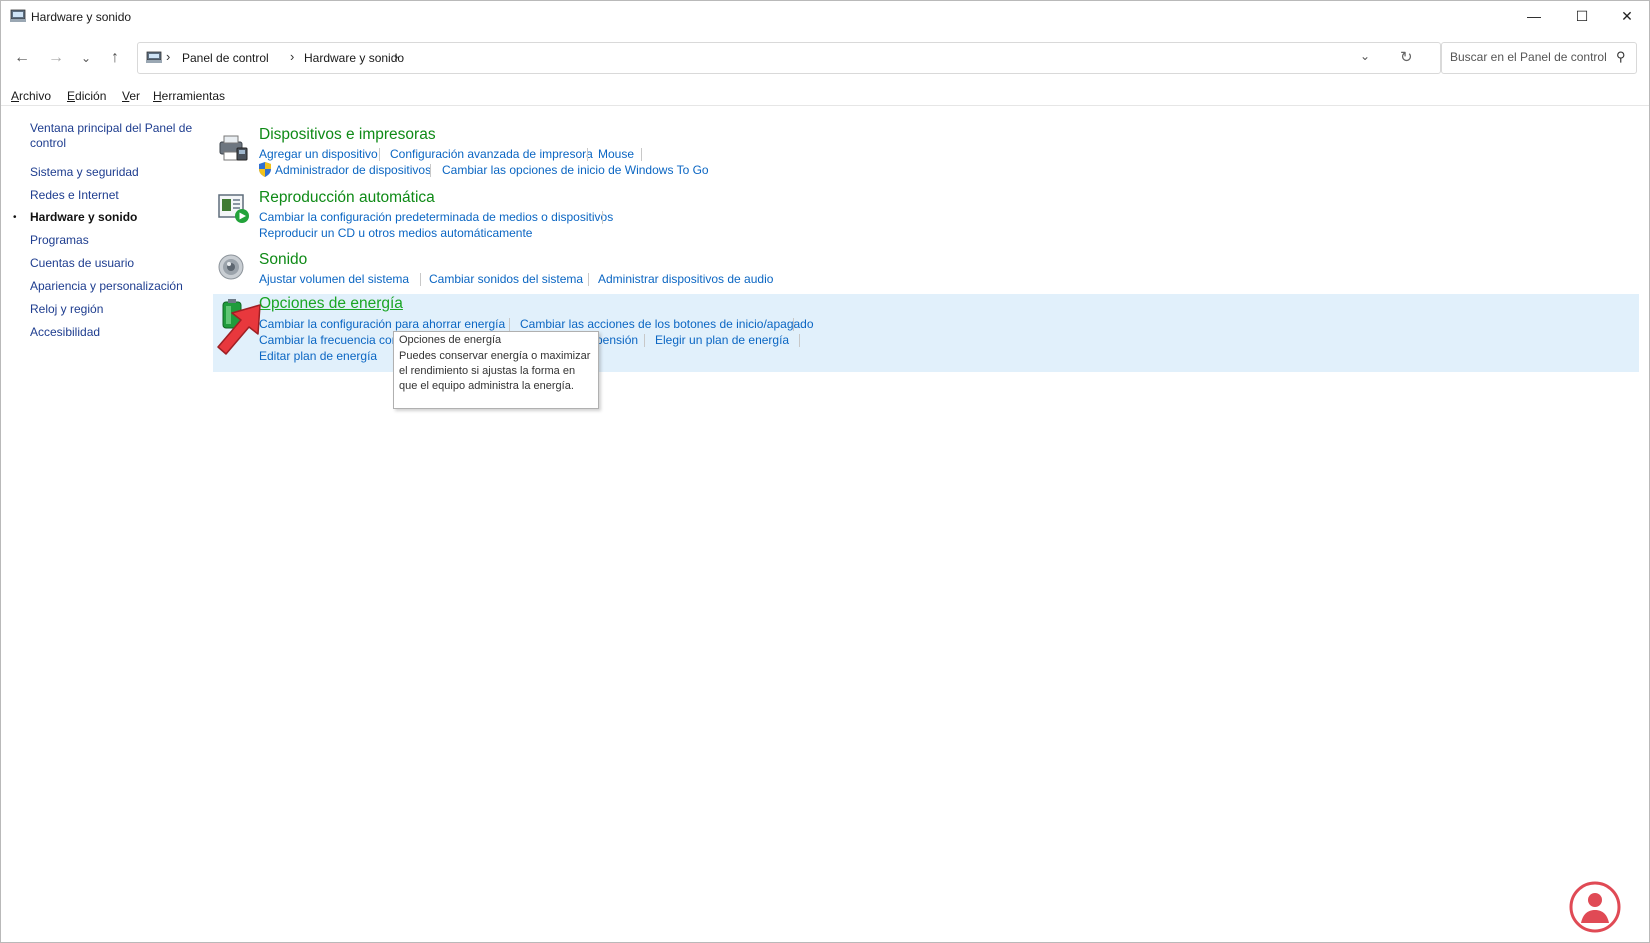 This screenshot has width=1650, height=943. I want to click on breadcrumb-hardware-sound: Hardware y sonido, so click(347, 58).